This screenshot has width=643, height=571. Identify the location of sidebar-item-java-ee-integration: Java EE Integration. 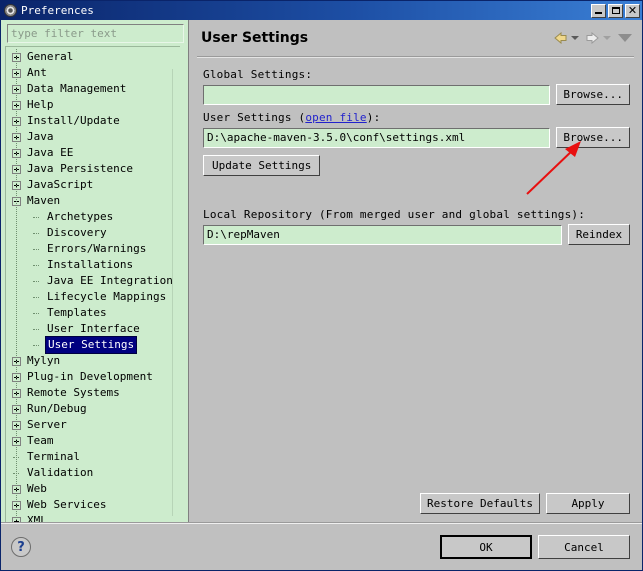
(93, 281).